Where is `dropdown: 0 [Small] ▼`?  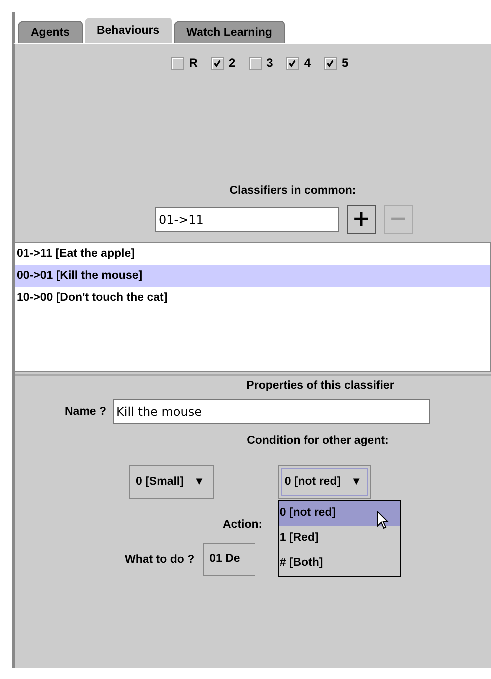 dropdown: 0 [Small] ▼ is located at coordinates (171, 482).